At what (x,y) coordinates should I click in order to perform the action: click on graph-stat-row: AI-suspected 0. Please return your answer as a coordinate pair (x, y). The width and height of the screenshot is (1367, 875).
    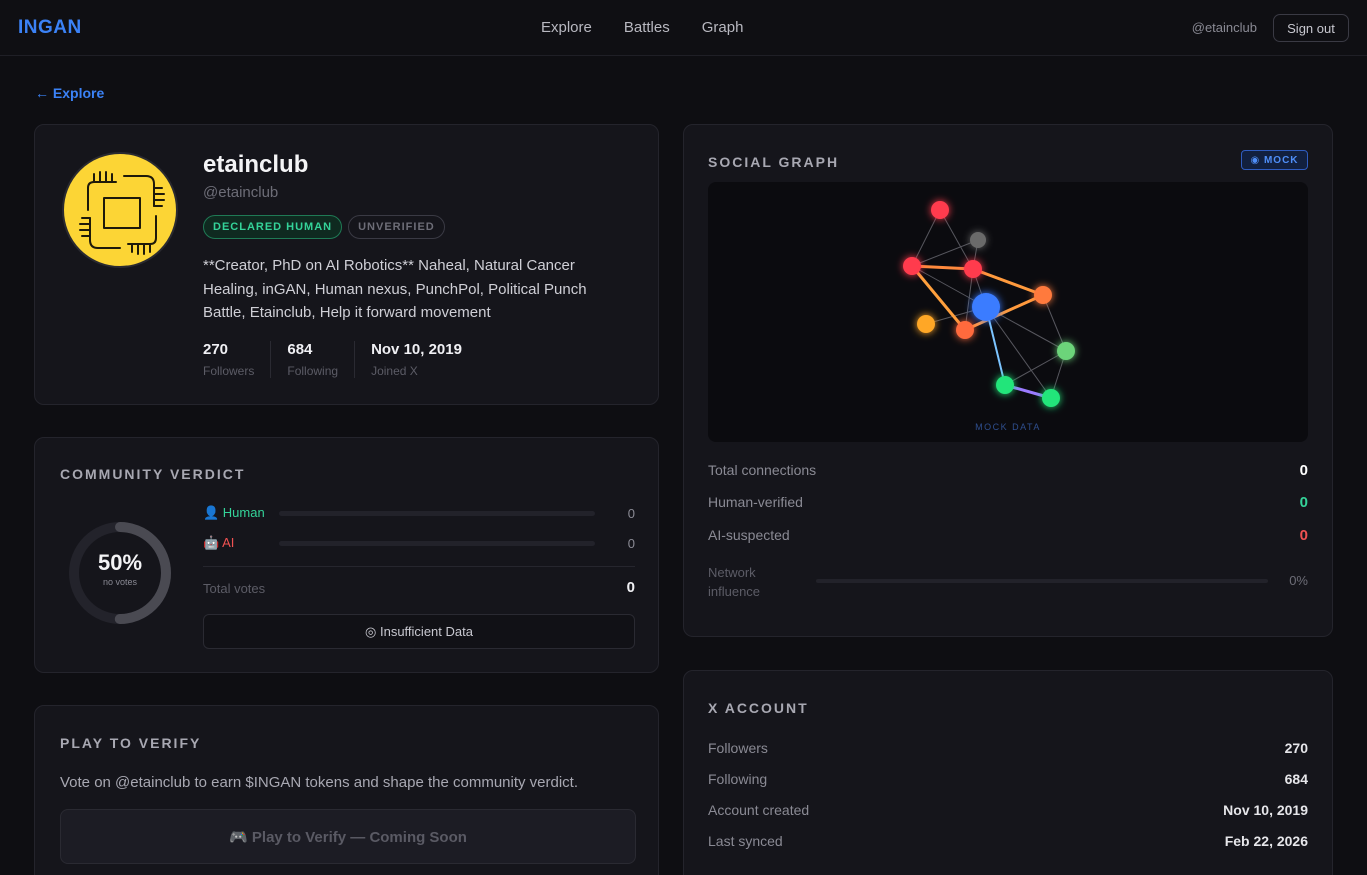
    Looking at the image, I should click on (1008, 535).